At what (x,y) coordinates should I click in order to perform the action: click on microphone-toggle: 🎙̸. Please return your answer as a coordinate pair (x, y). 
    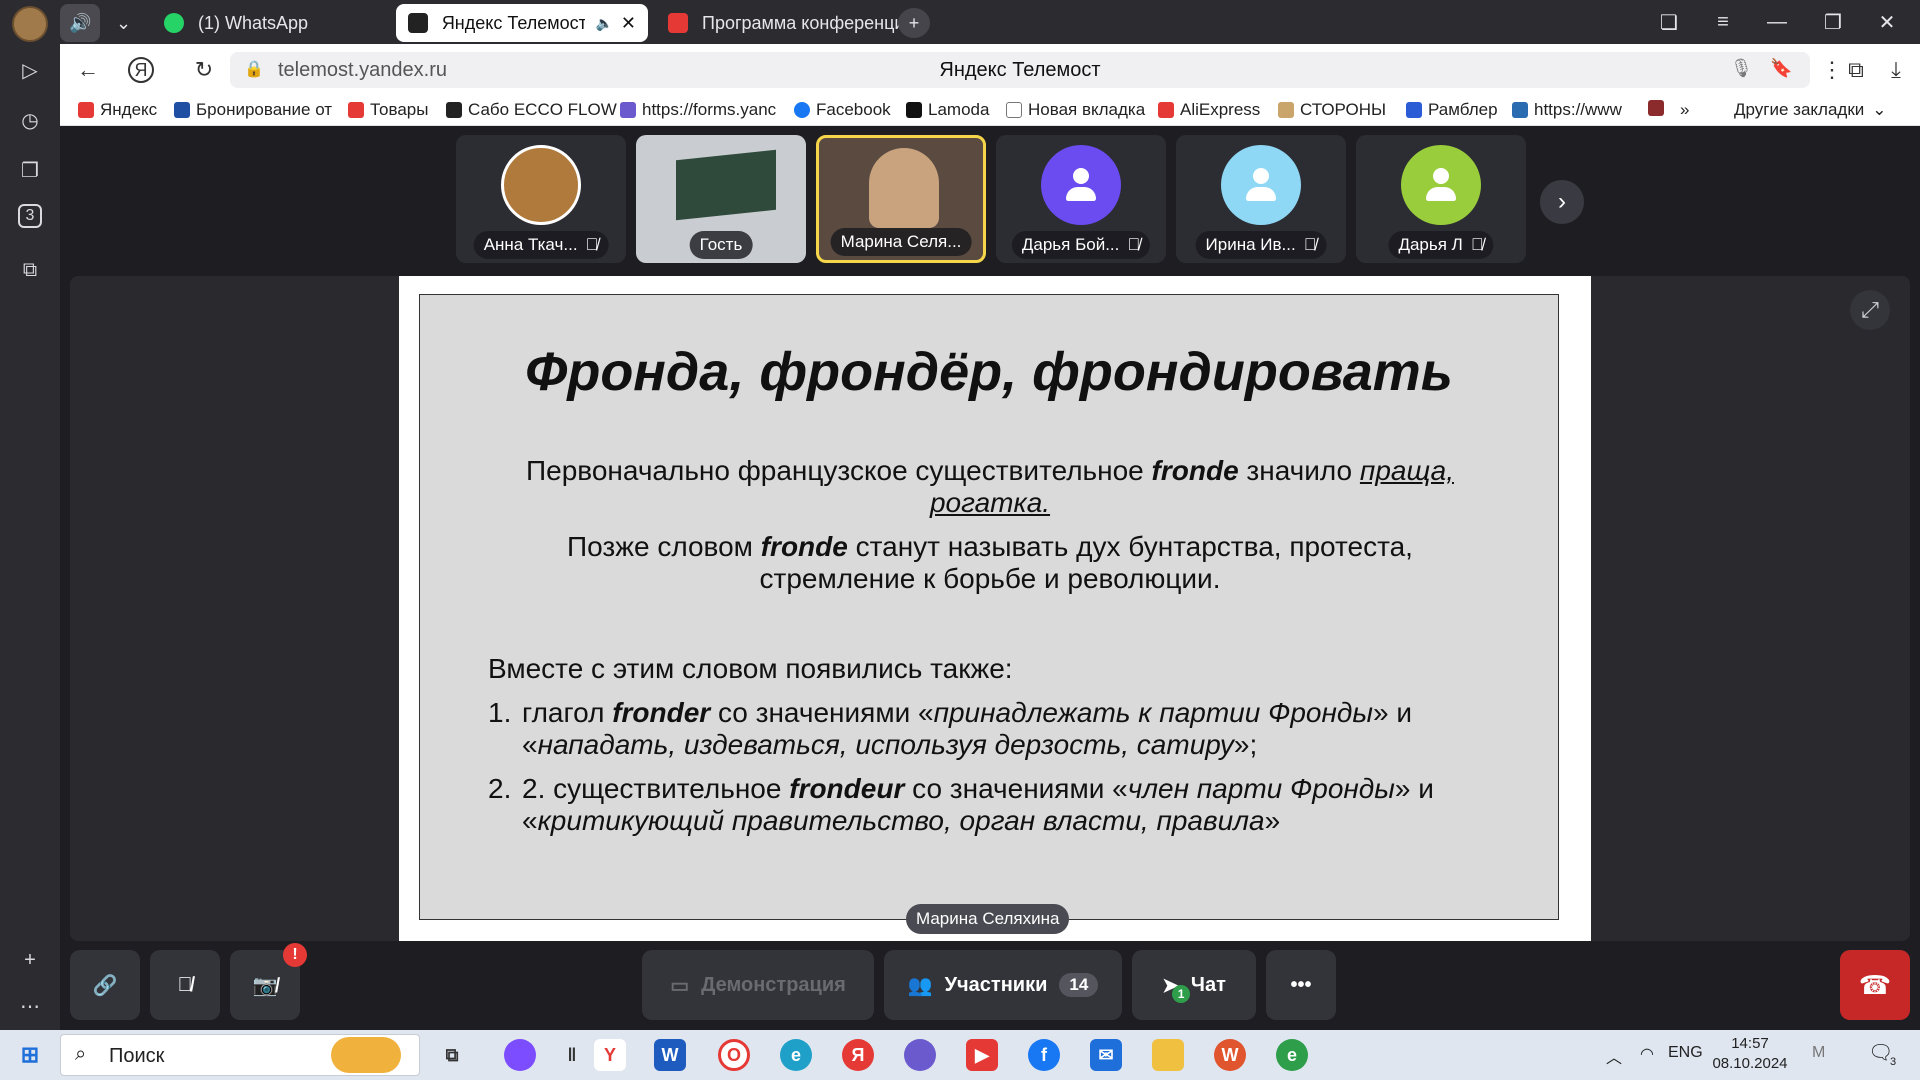
    Looking at the image, I should click on (185, 985).